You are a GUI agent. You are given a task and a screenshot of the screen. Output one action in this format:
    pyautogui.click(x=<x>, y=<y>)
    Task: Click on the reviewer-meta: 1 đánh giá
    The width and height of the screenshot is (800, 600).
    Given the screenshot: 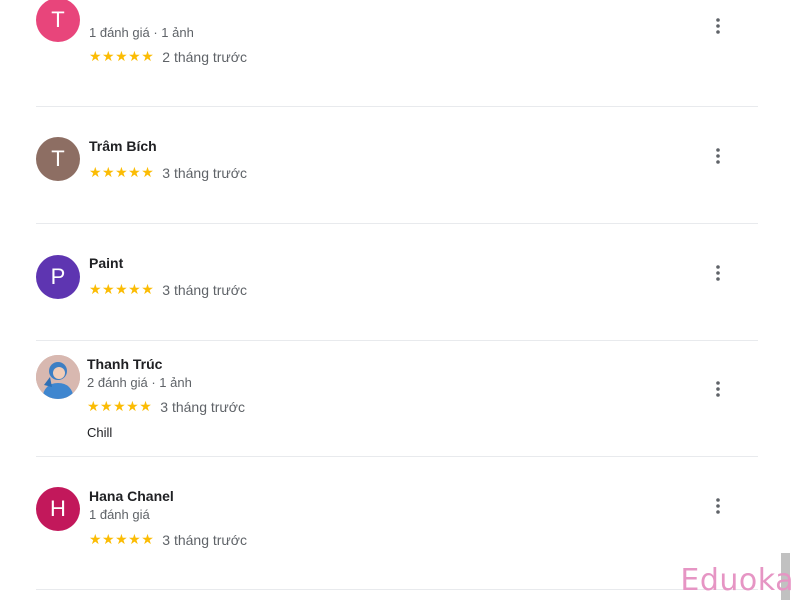 What is the action you would take?
    pyautogui.click(x=119, y=514)
    